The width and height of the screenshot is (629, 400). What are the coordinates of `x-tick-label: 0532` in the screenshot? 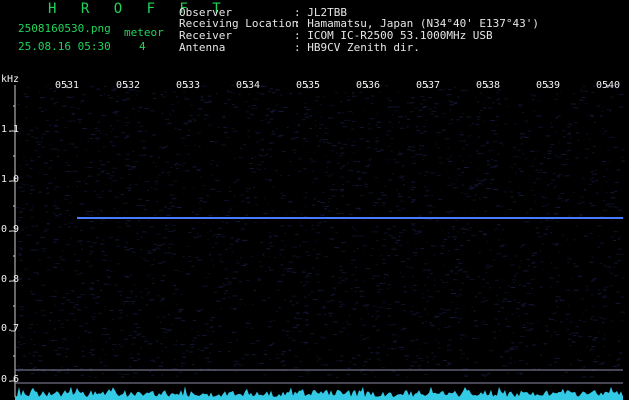 It's located at (128, 85).